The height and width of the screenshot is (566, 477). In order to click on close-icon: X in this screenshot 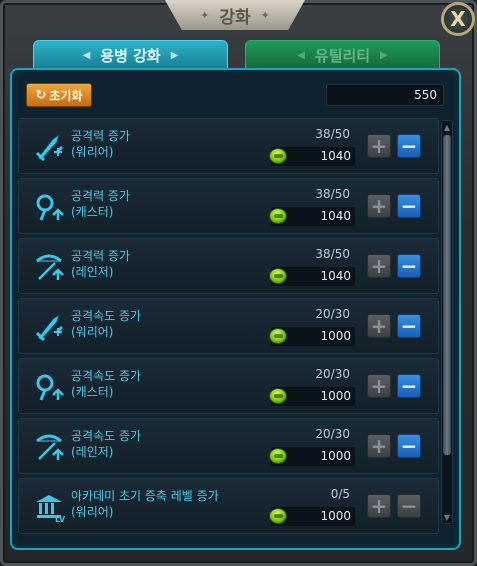, I will do `click(458, 19)`.